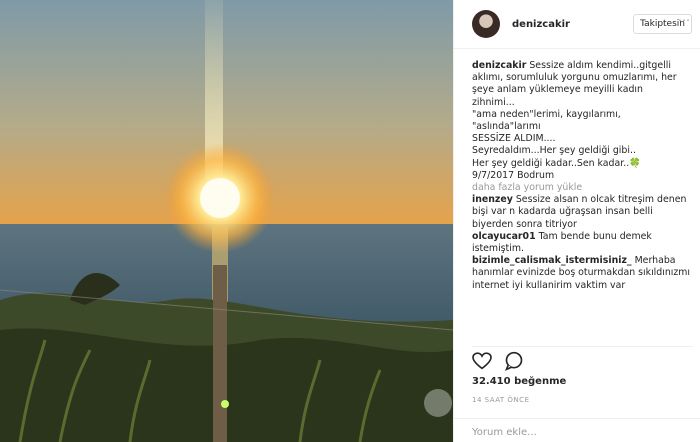 The width and height of the screenshot is (700, 442). What do you see at coordinates (557, 90) in the screenshot?
I see `caption-line: şeye anlam yüklemeye meyilli kadın` at bounding box center [557, 90].